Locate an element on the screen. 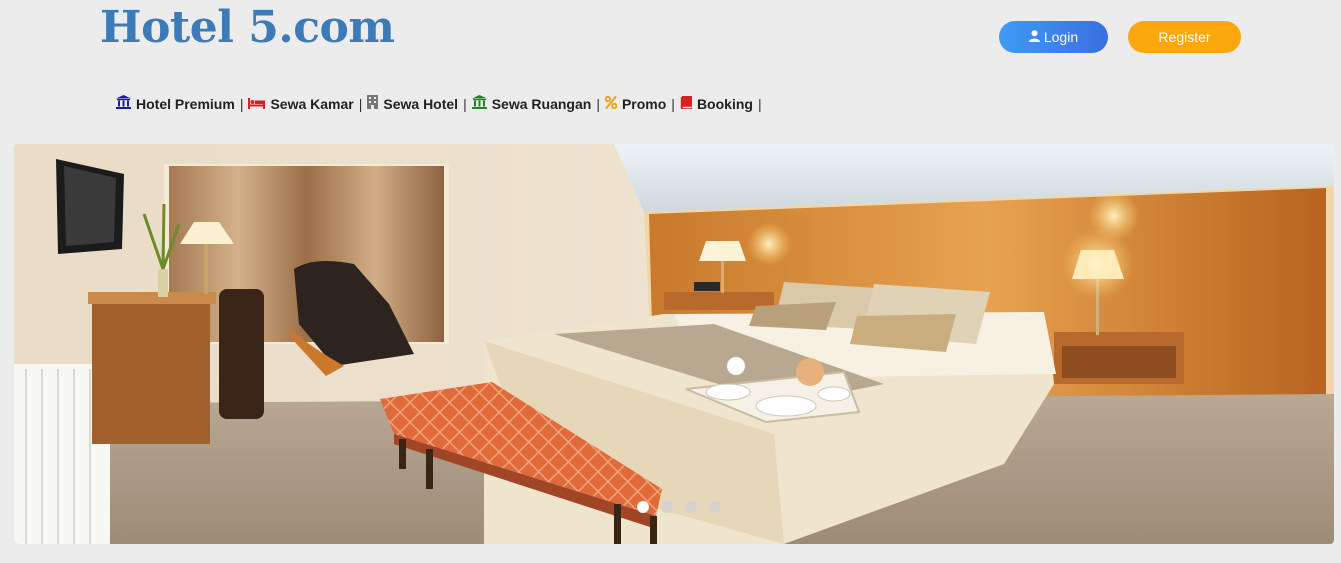 This screenshot has width=1341, height=563. nav-item-booking: Booking is located at coordinates (716, 103).